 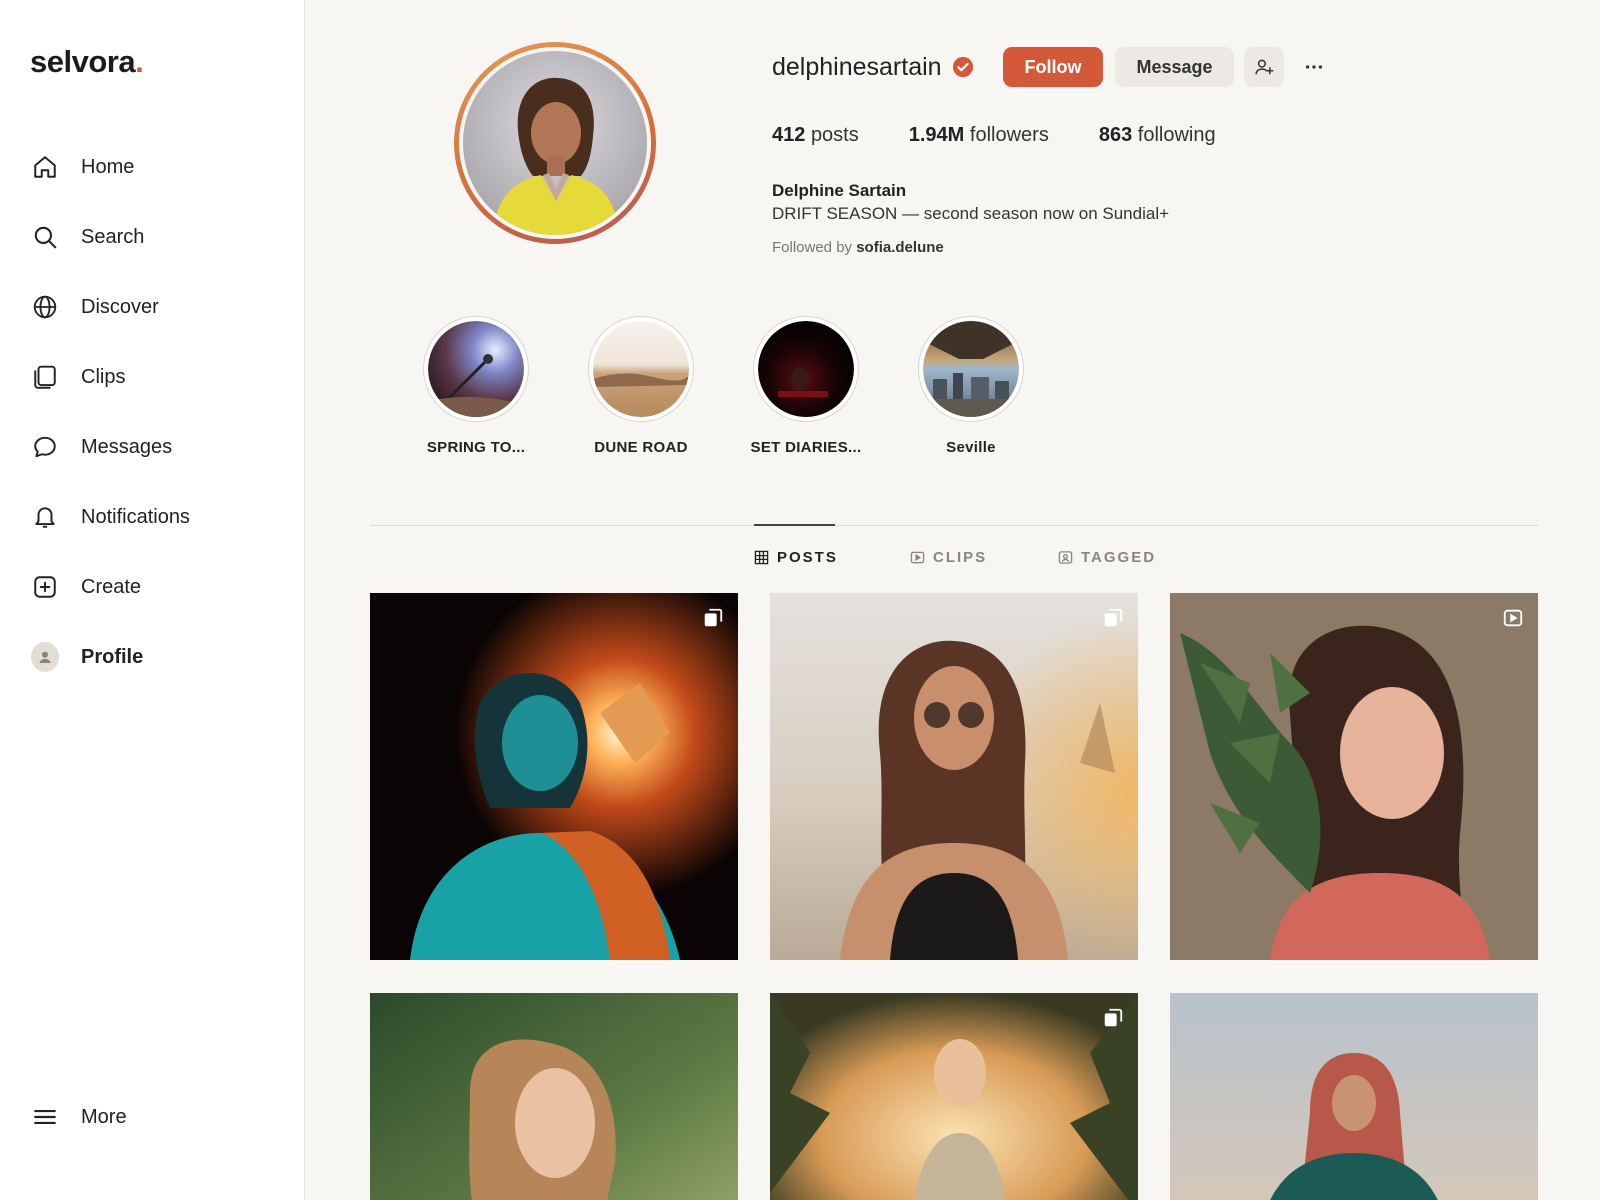 What do you see at coordinates (152, 237) in the screenshot?
I see `sidebar-item-search: Search` at bounding box center [152, 237].